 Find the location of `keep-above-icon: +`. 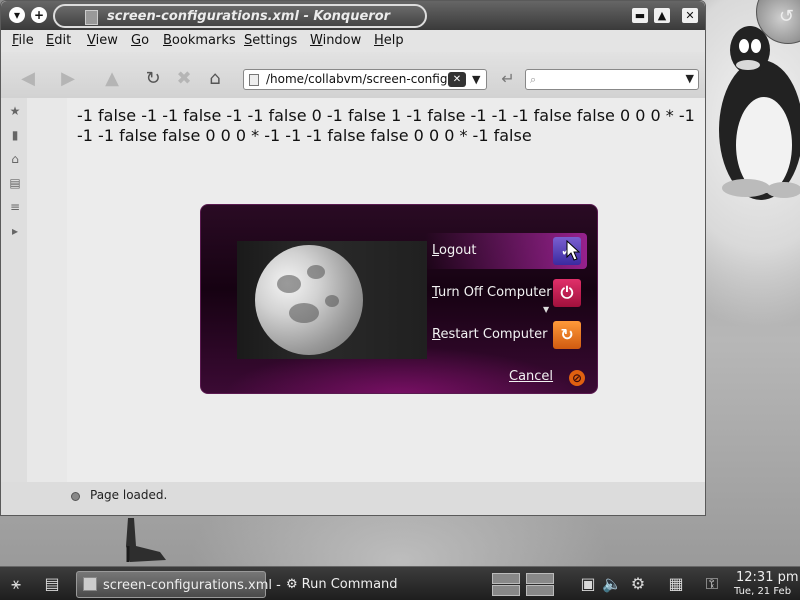

keep-above-icon: + is located at coordinates (39, 15).